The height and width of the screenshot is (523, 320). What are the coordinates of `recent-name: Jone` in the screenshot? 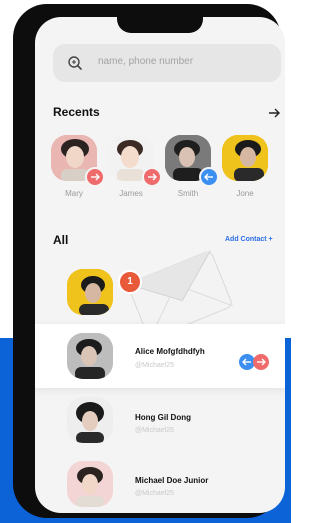 It's located at (245, 193).